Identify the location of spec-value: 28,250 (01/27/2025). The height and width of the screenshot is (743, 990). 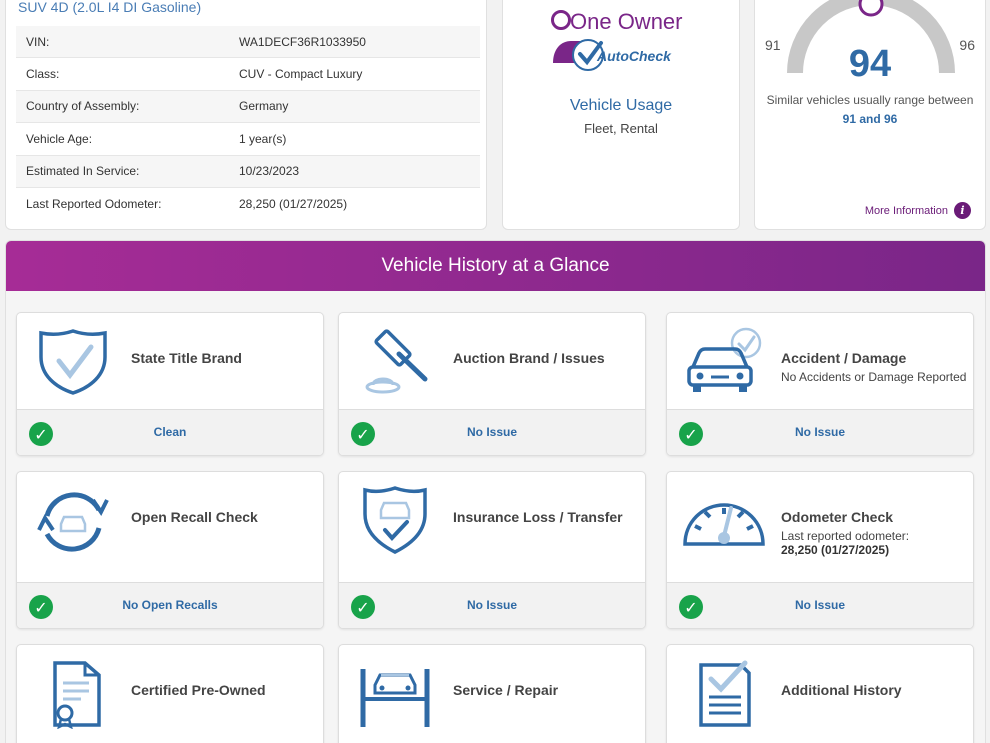
(293, 204).